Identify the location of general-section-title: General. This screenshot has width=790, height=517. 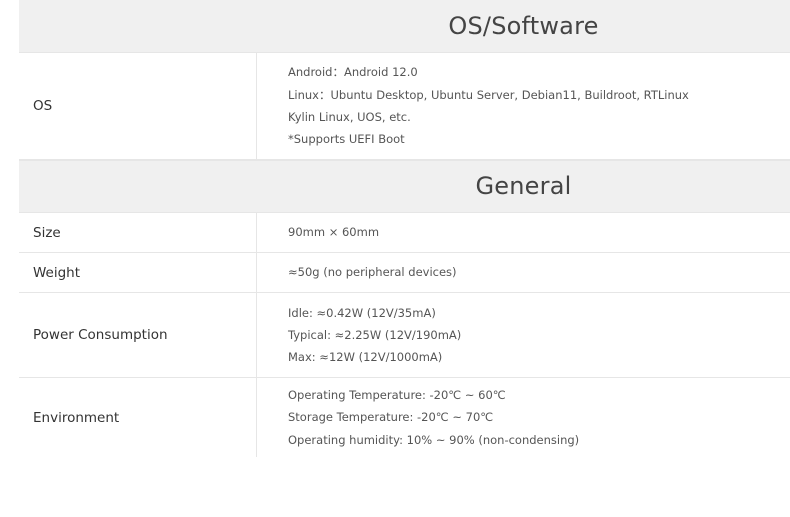
(523, 186).